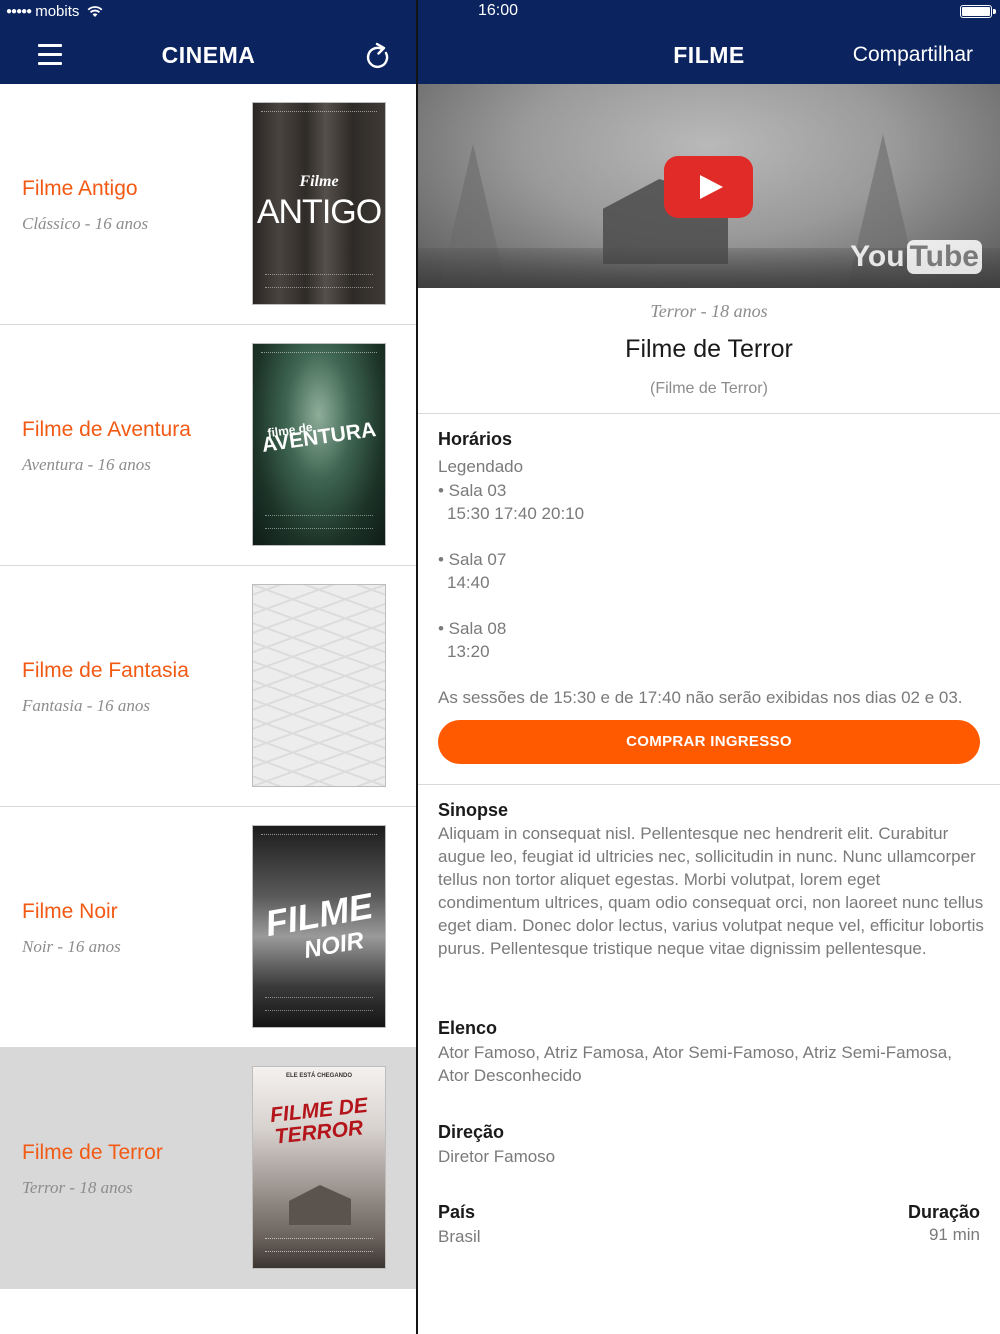  Describe the element at coordinates (85, 223) in the screenshot. I see `movie-subtitle: Clássico - 16 anos` at that location.